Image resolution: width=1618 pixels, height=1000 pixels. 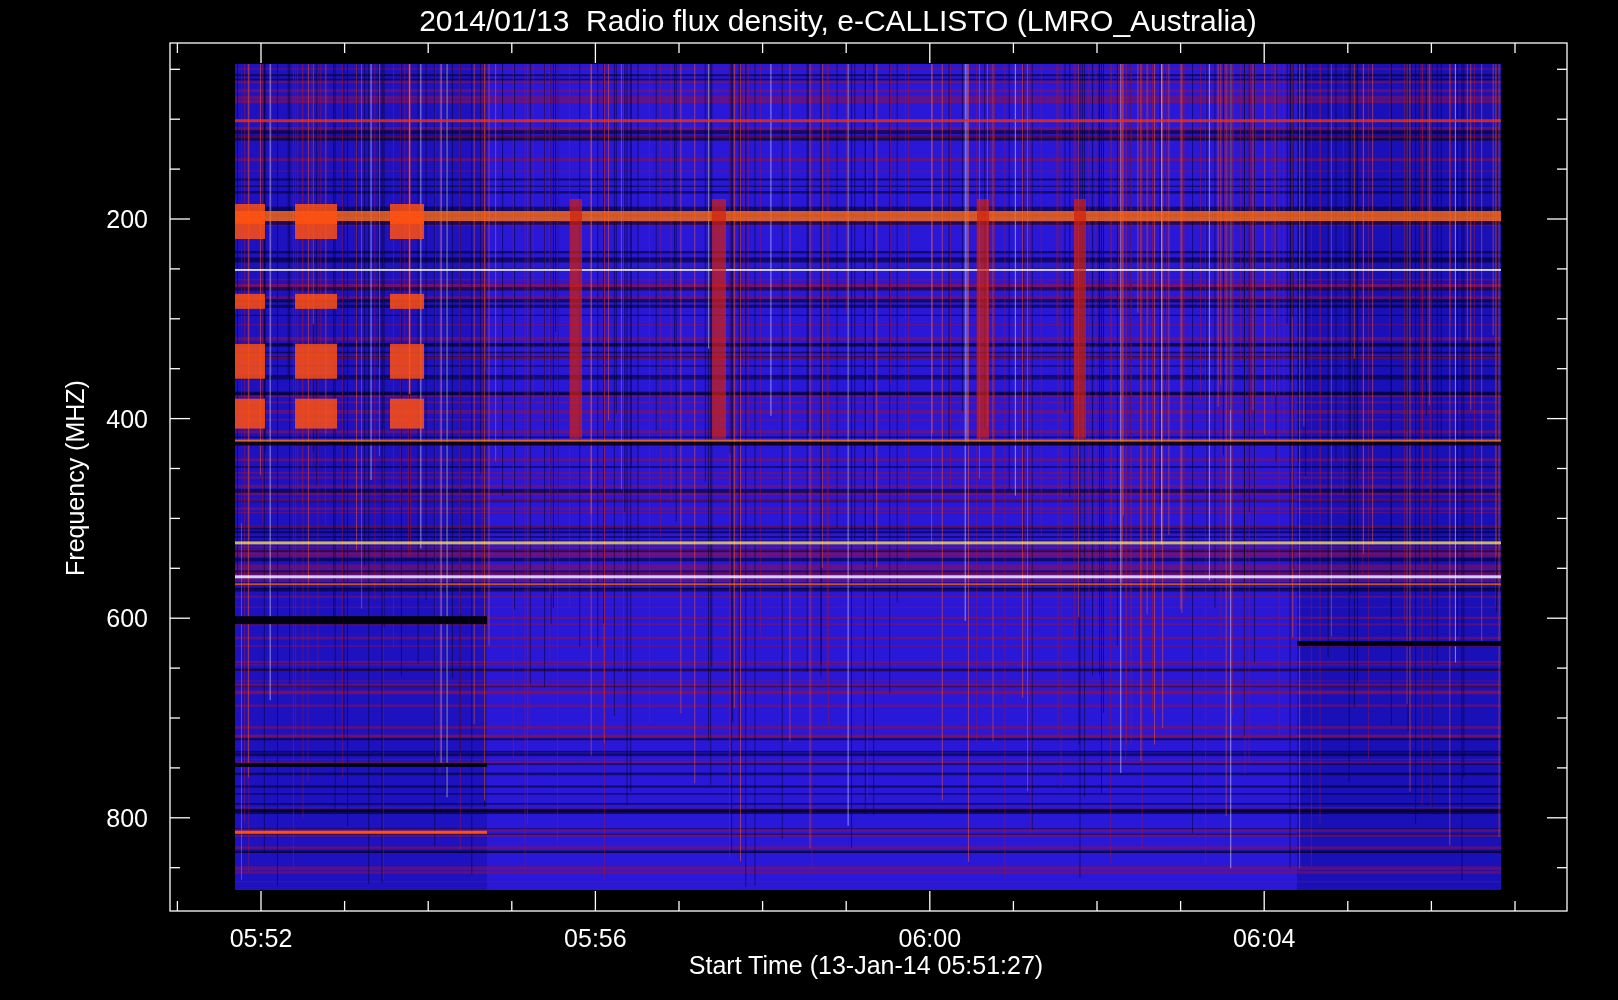 What do you see at coordinates (127, 817) in the screenshot?
I see `axis-tick-label: 800` at bounding box center [127, 817].